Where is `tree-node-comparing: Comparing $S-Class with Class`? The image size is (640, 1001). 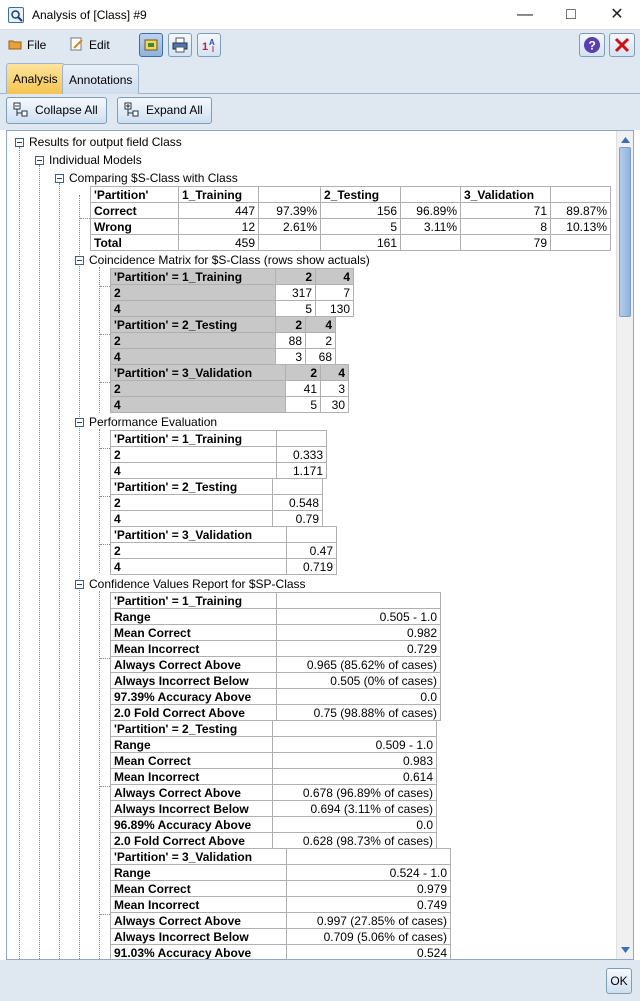
tree-node-comparing: Comparing $S-Class with Class is located at coordinates (153, 178).